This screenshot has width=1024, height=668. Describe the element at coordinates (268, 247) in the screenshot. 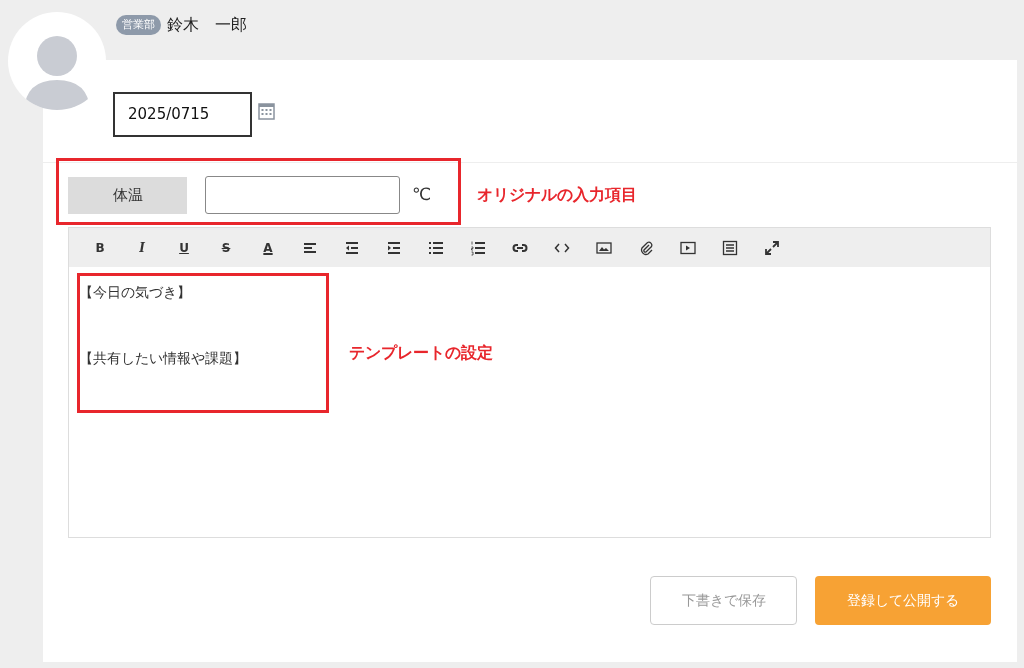

I see `color-button: A` at that location.